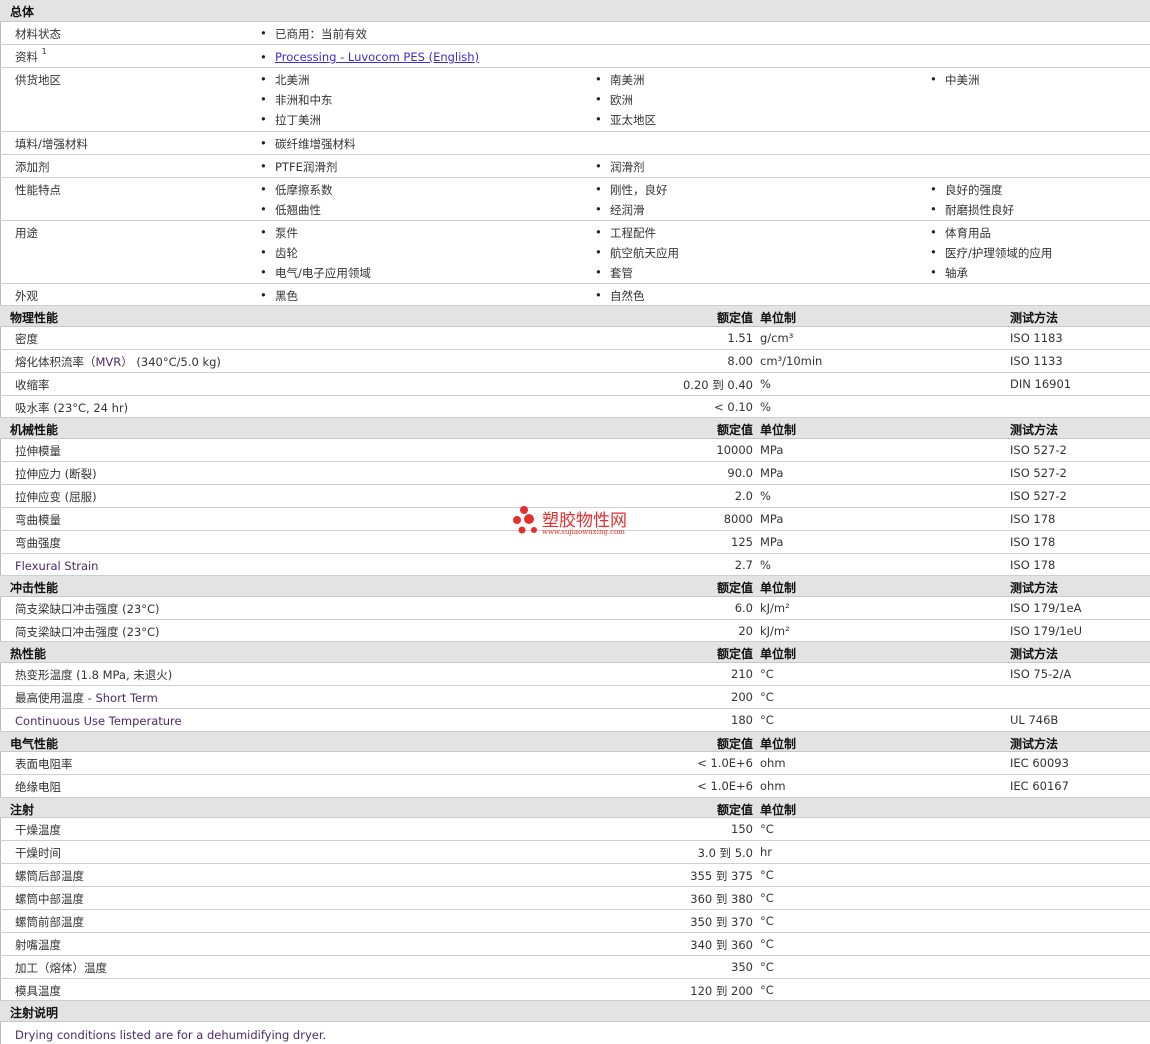 This screenshot has height=1044, width=1150. I want to click on table-row: 螺筒中部温度 360 到 380 °C, so click(575, 898).